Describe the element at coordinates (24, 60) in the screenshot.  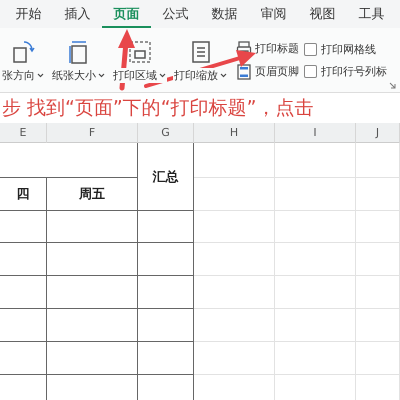
I see `ribbon-button: 张方向` at that location.